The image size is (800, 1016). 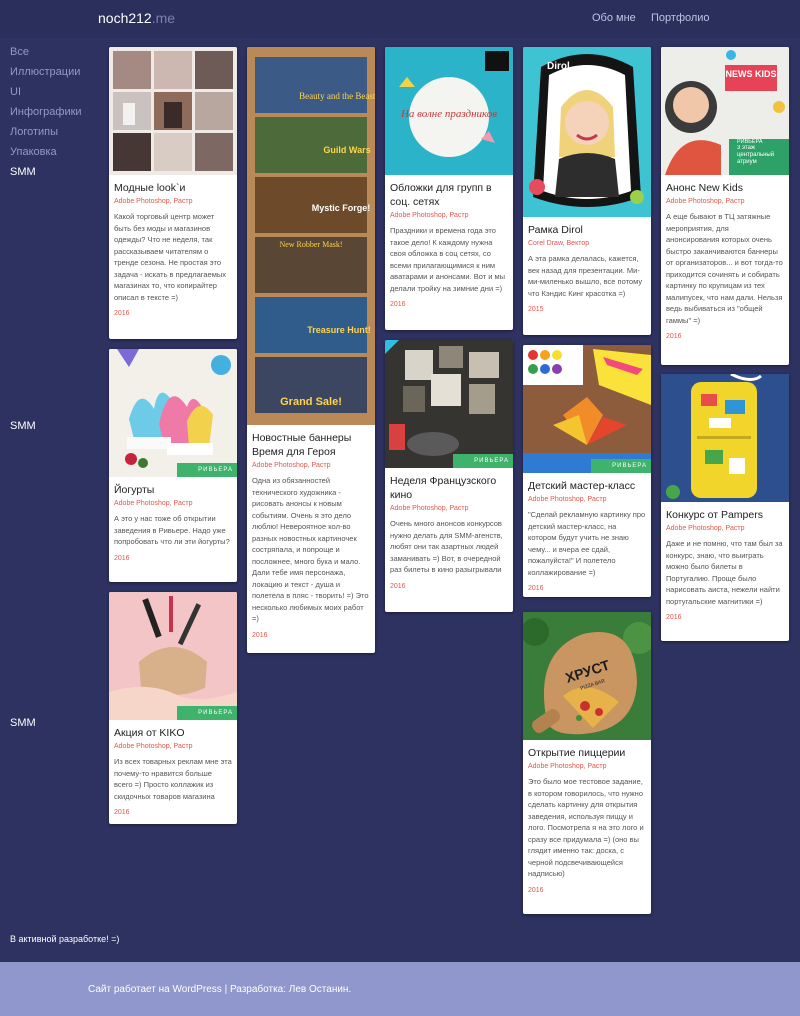 I want to click on card-title: Рамка Dirol, so click(x=587, y=230).